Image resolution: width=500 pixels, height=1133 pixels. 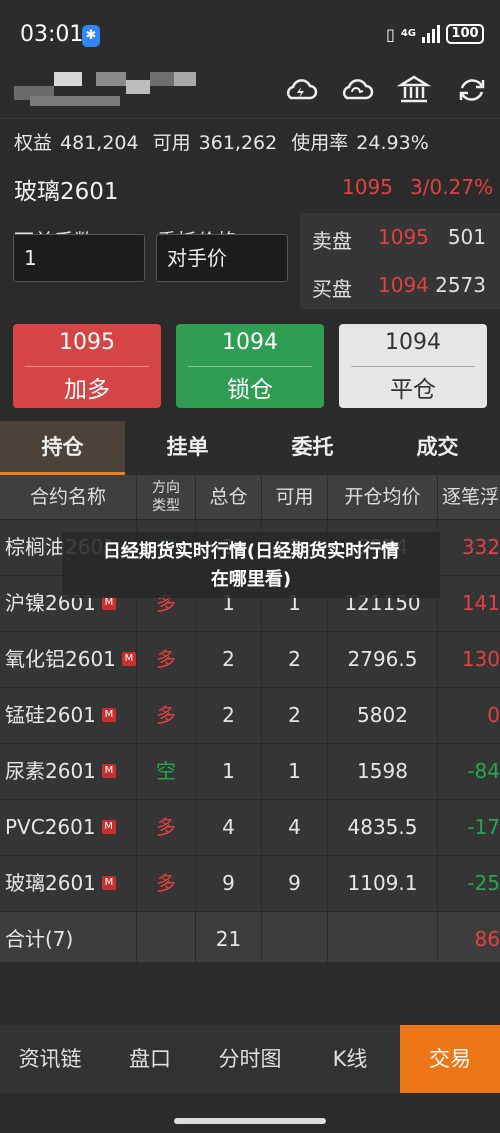 What do you see at coordinates (469, 497) in the screenshot?
I see `col-pnl: 逐笔浮` at bounding box center [469, 497].